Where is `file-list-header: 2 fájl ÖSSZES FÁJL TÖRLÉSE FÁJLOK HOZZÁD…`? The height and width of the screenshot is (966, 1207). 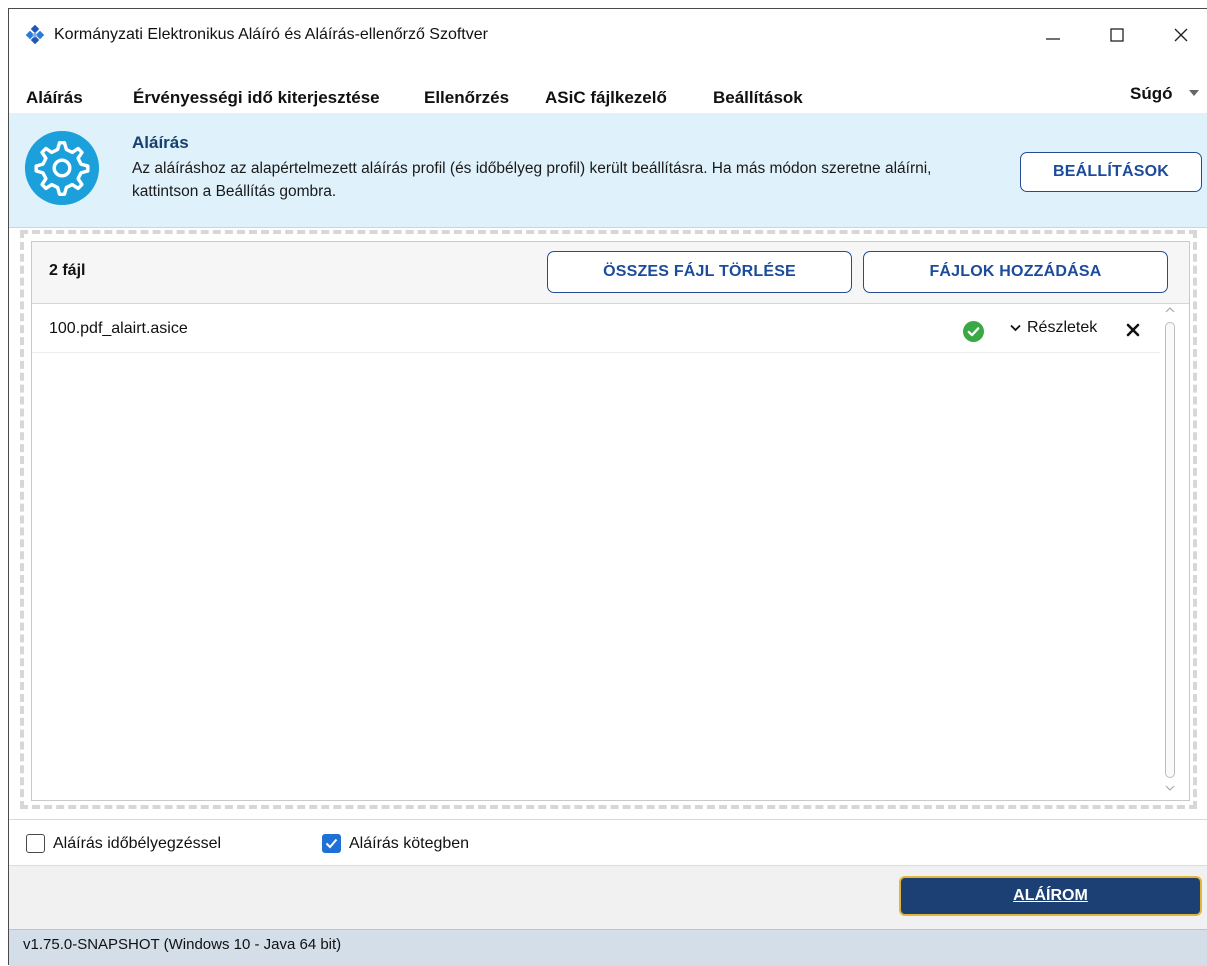 file-list-header: 2 fájl ÖSSZES FÁJL TÖRLÉSE FÁJLOK HOZZÁD… is located at coordinates (610, 273).